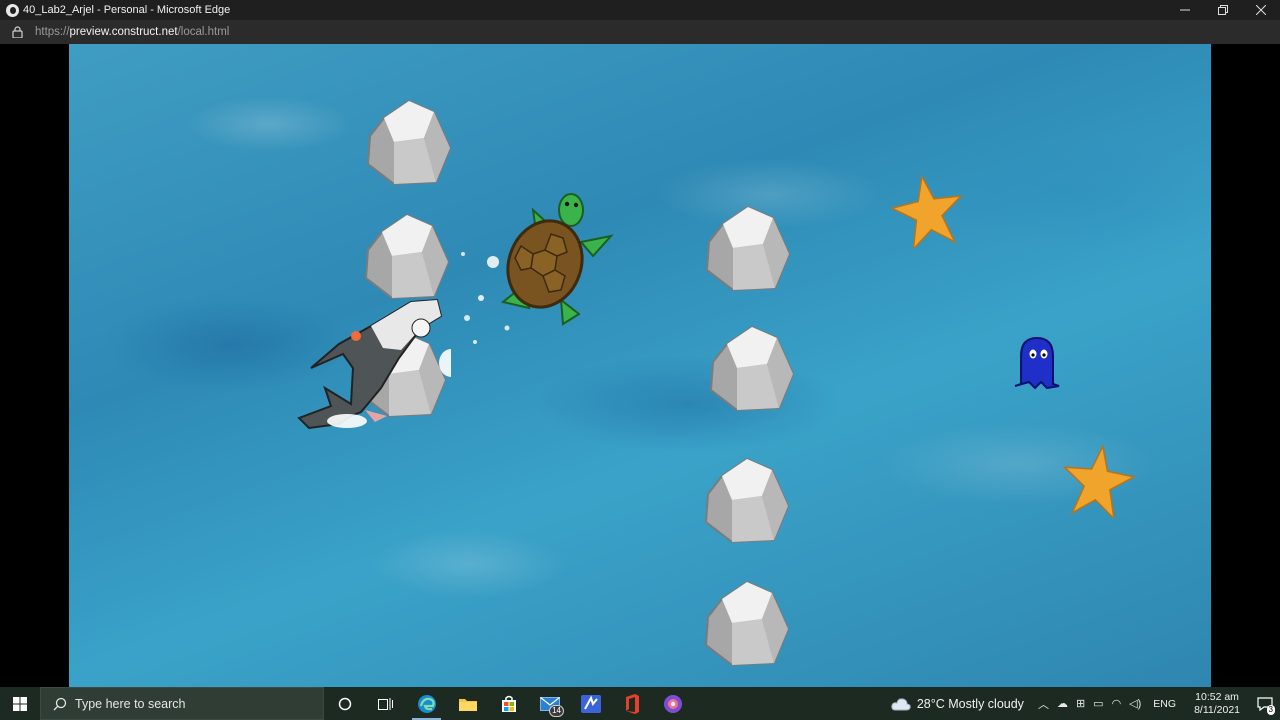 Image resolution: width=1280 pixels, height=720 pixels. I want to click on taskbar-mail: 14, so click(549, 703).